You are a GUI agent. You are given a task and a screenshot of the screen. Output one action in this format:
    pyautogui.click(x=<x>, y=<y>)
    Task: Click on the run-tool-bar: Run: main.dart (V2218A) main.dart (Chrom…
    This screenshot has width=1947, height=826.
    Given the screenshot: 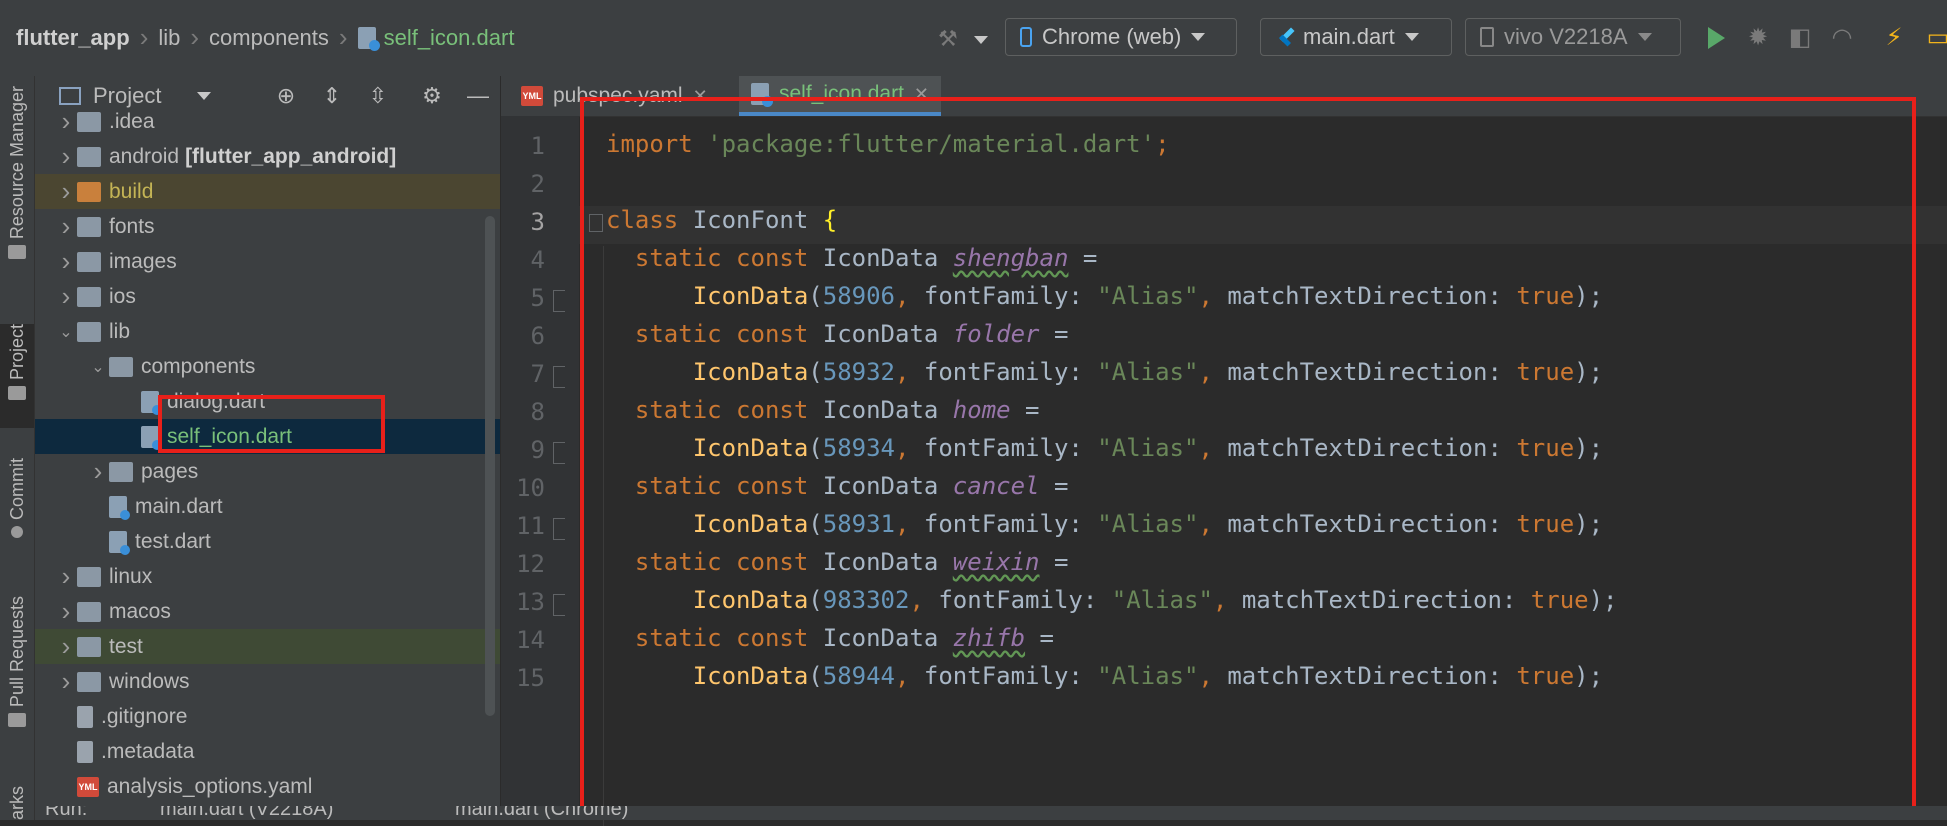 What is the action you would take?
    pyautogui.click(x=991, y=813)
    